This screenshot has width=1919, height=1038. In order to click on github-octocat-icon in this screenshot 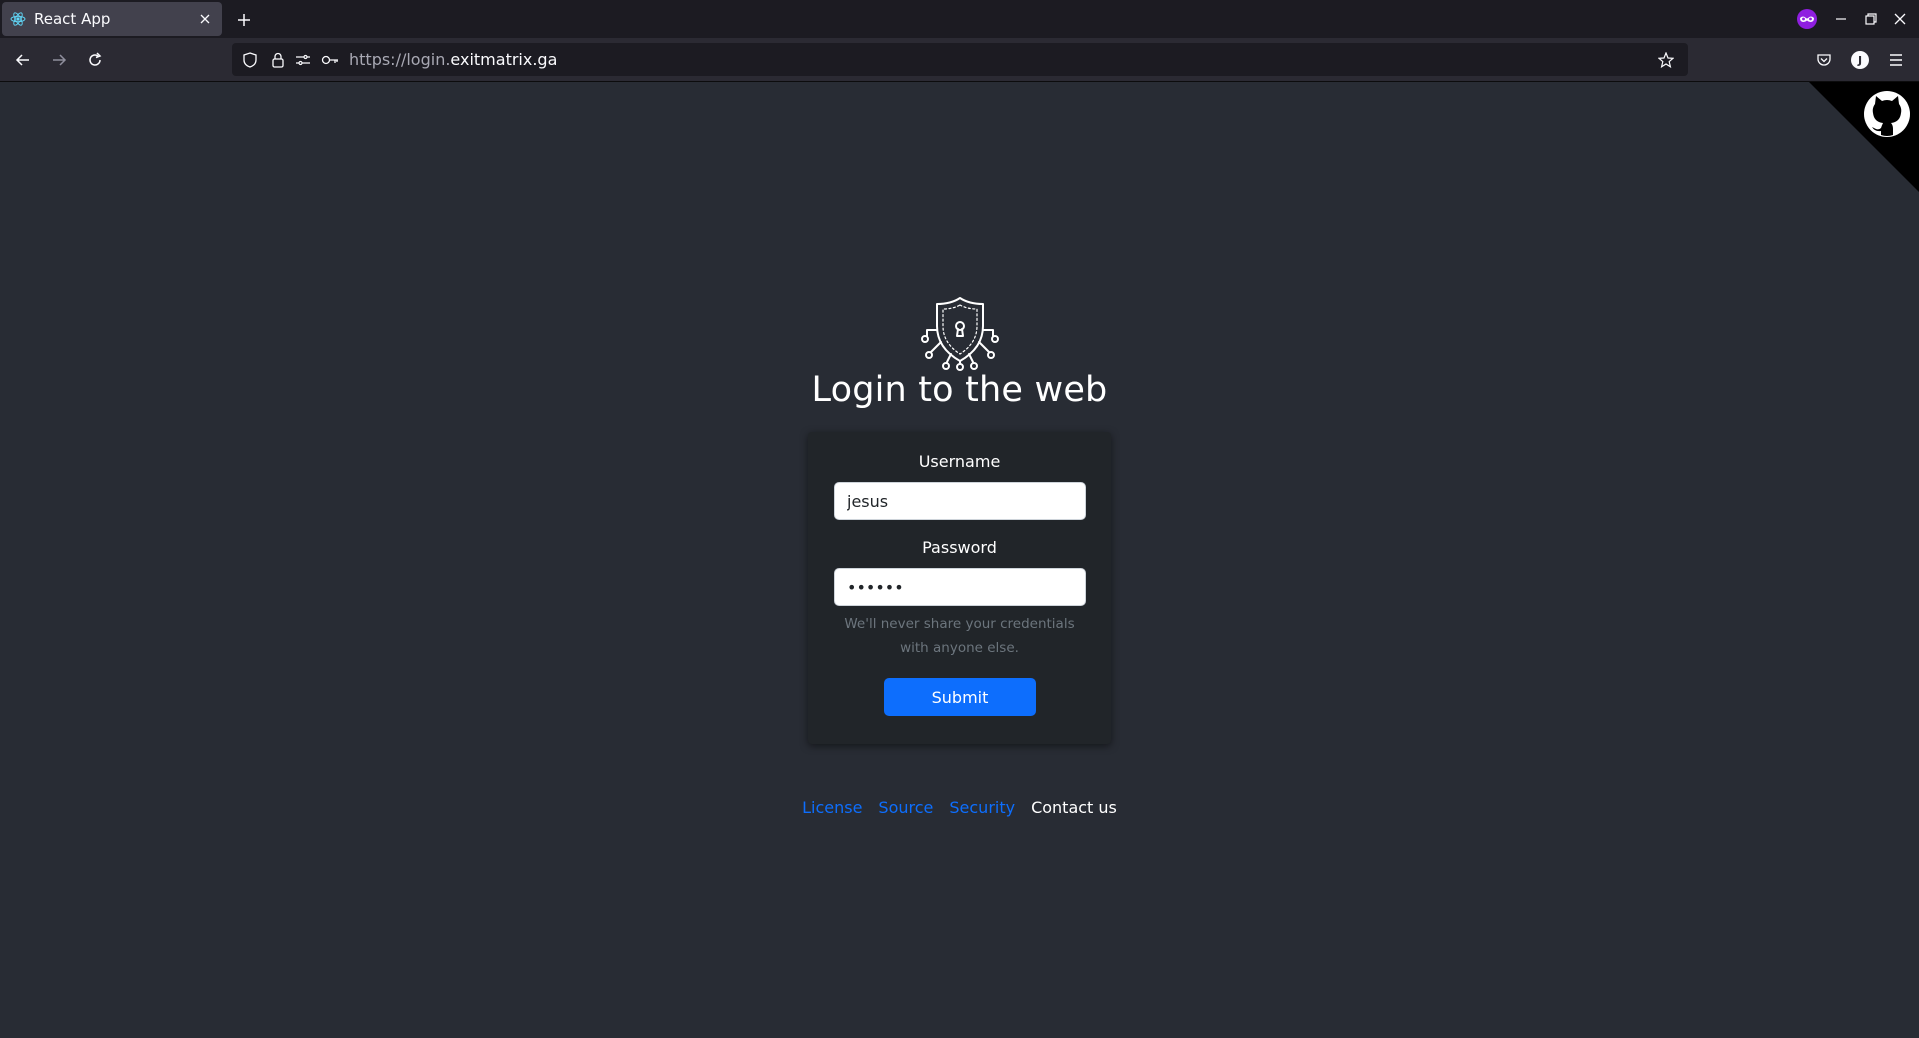, I will do `click(1887, 114)`.